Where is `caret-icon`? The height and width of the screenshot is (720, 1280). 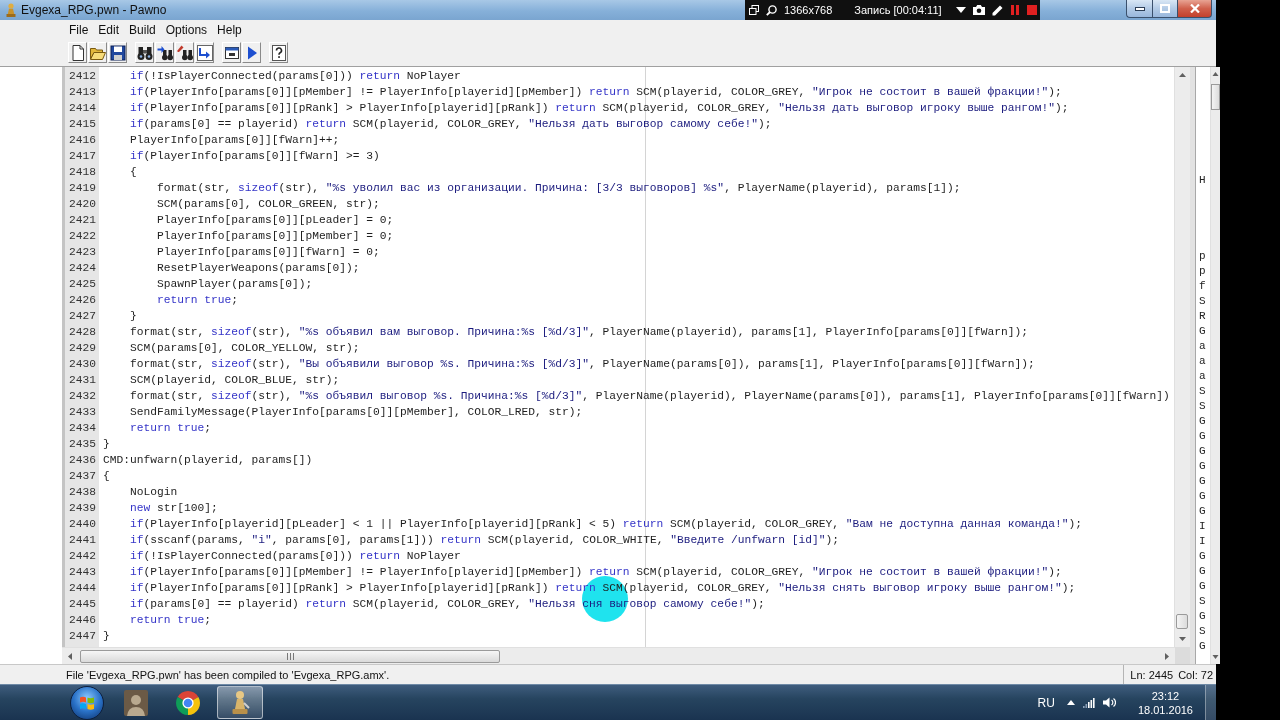
caret-icon is located at coordinates (960, 10).